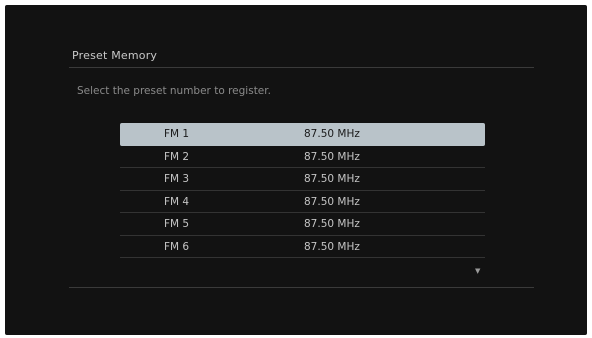 Image resolution: width=592 pixels, height=338 pixels. Describe the element at coordinates (174, 91) in the screenshot. I see `instruction-text: Select the preset number to register.` at that location.